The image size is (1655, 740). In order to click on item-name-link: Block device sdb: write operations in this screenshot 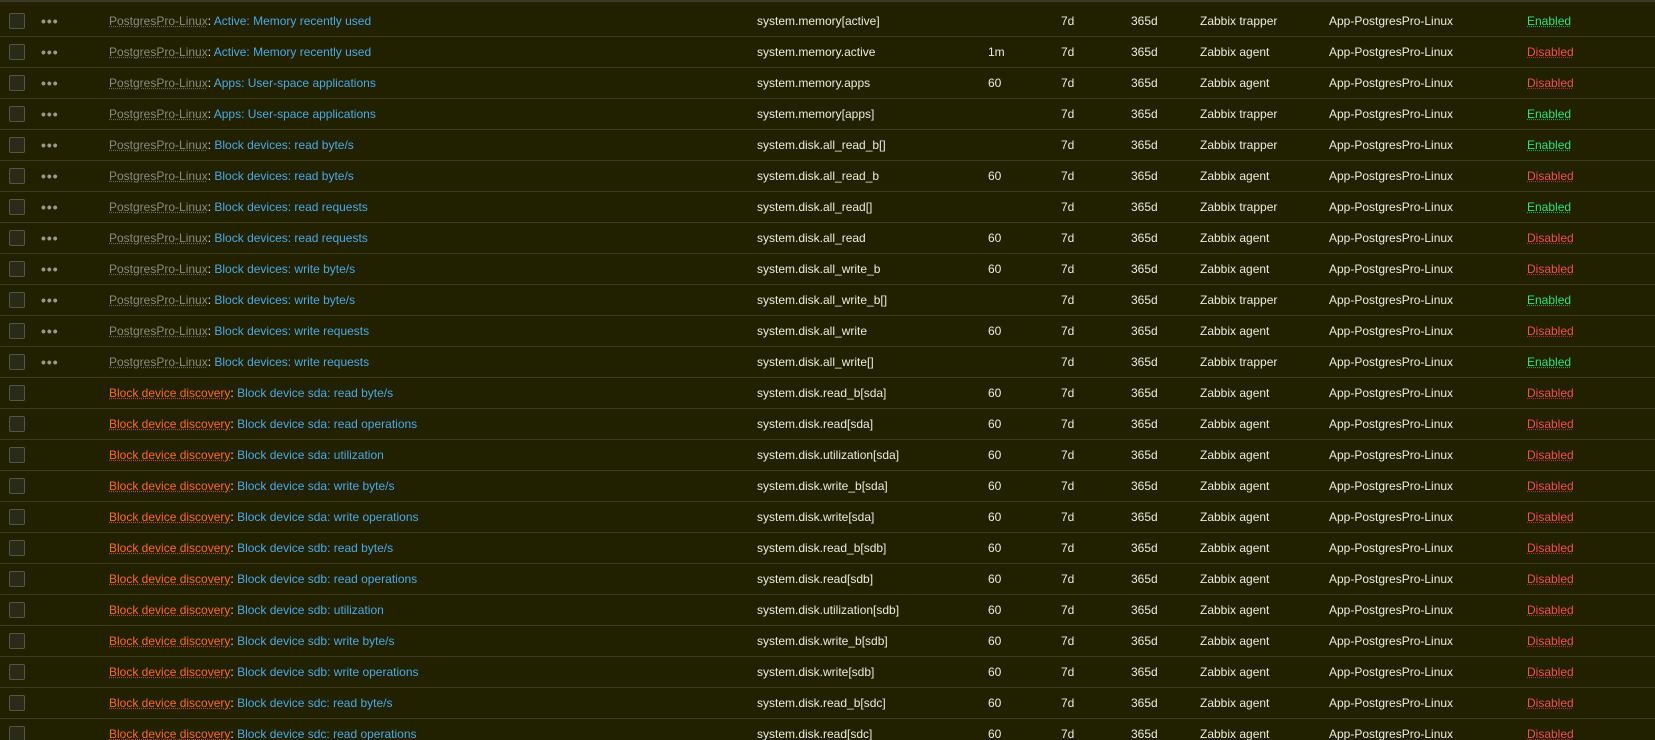, I will do `click(327, 672)`.